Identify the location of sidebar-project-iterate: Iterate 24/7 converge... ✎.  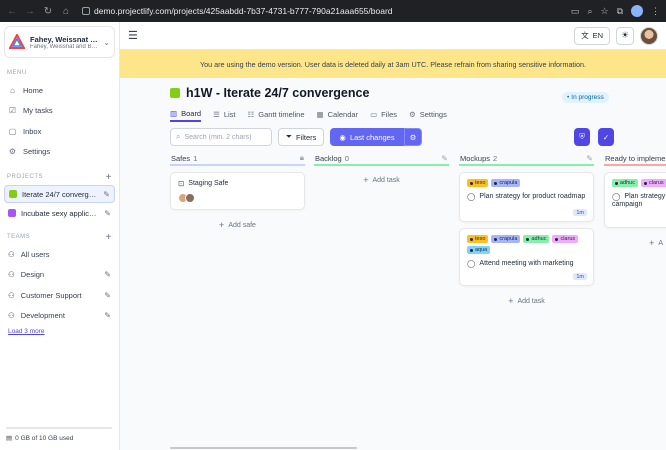
(59, 194).